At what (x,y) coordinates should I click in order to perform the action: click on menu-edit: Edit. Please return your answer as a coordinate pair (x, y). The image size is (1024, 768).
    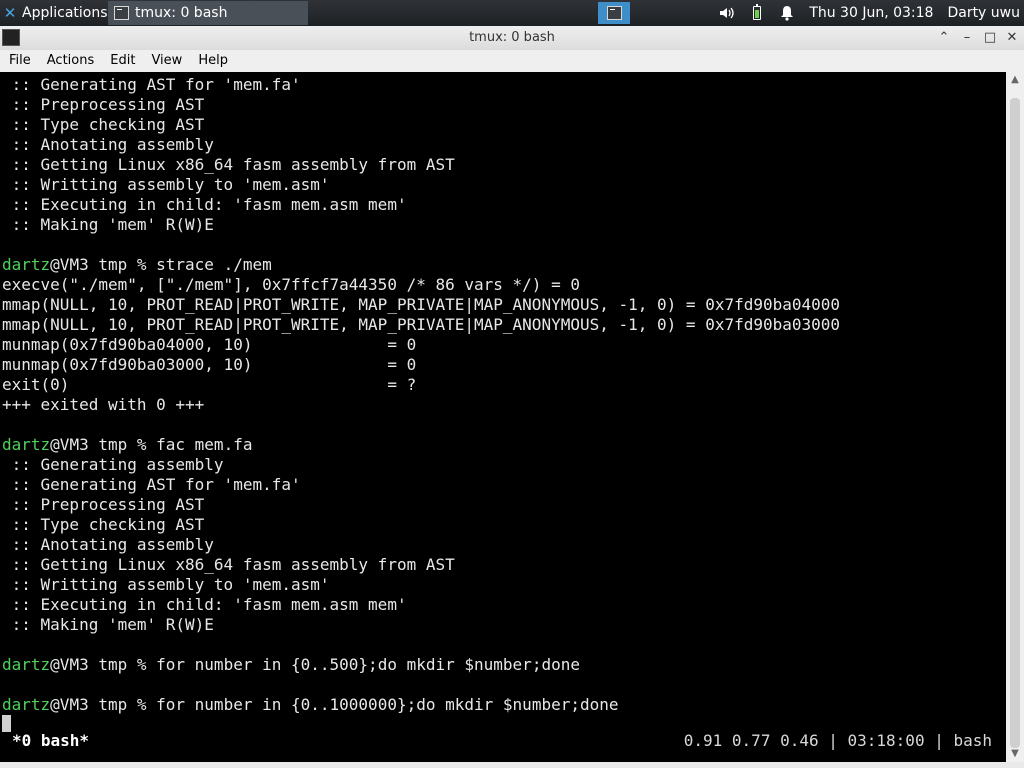
    Looking at the image, I should click on (121, 61).